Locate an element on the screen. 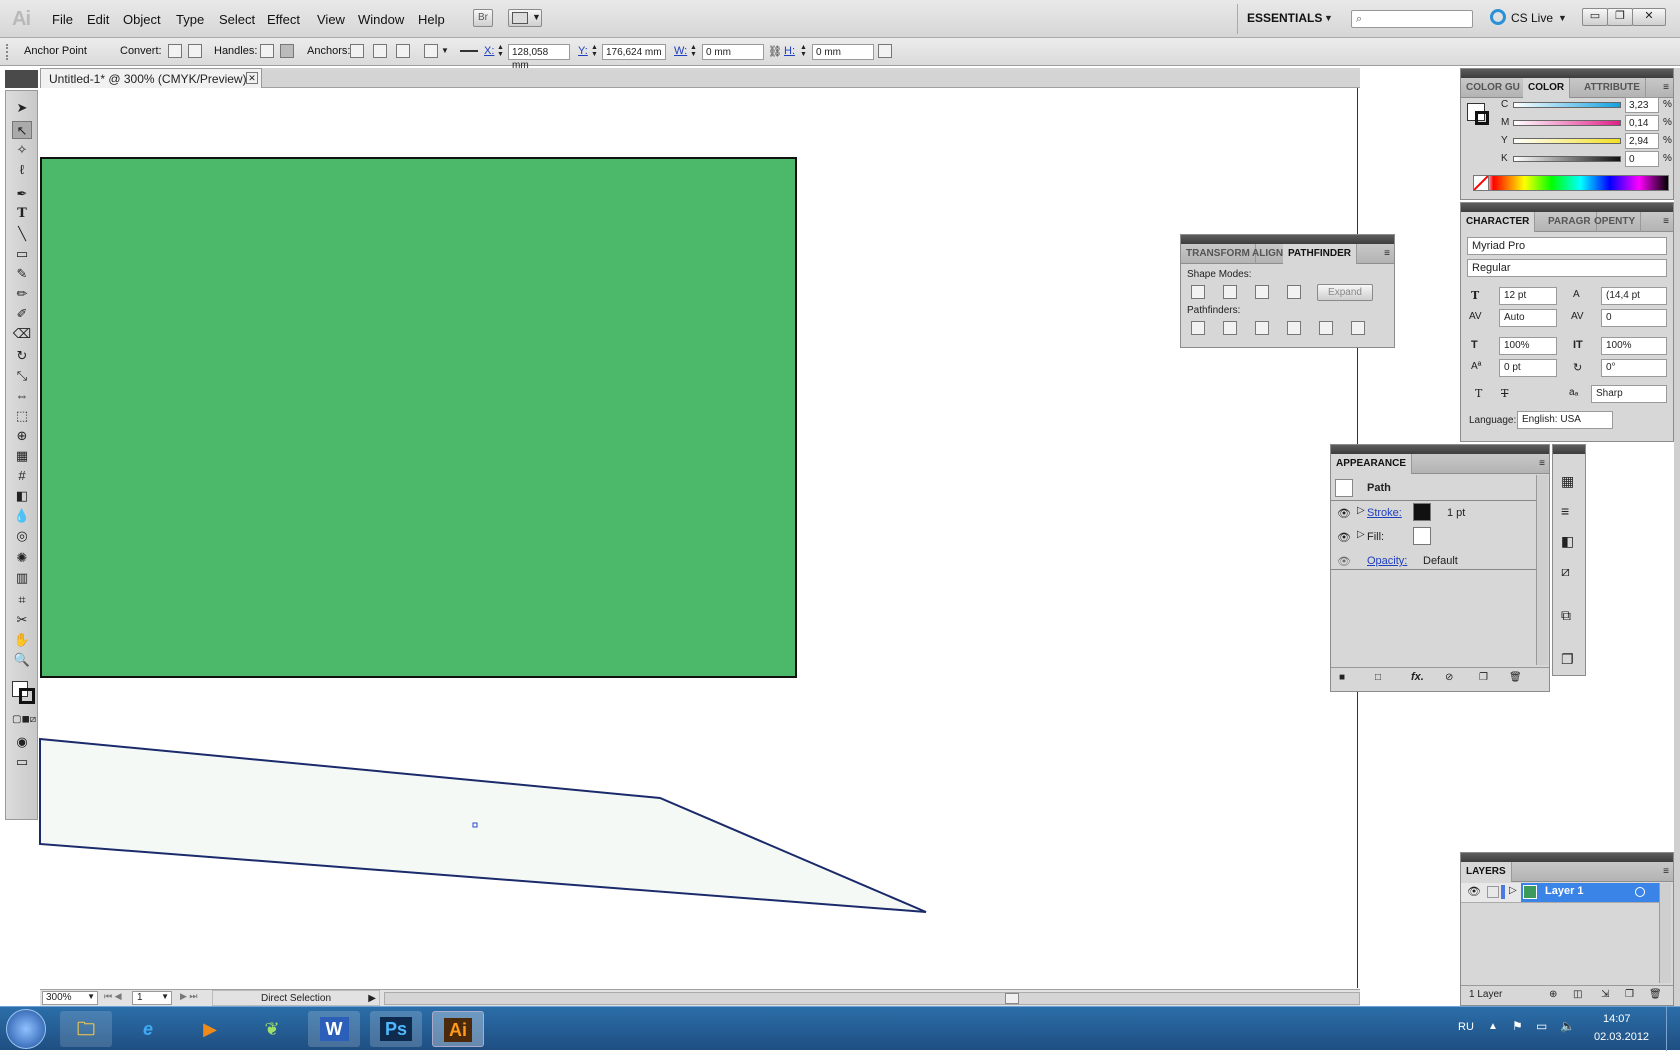  explorer-icon: 🗀 is located at coordinates (86, 1029).